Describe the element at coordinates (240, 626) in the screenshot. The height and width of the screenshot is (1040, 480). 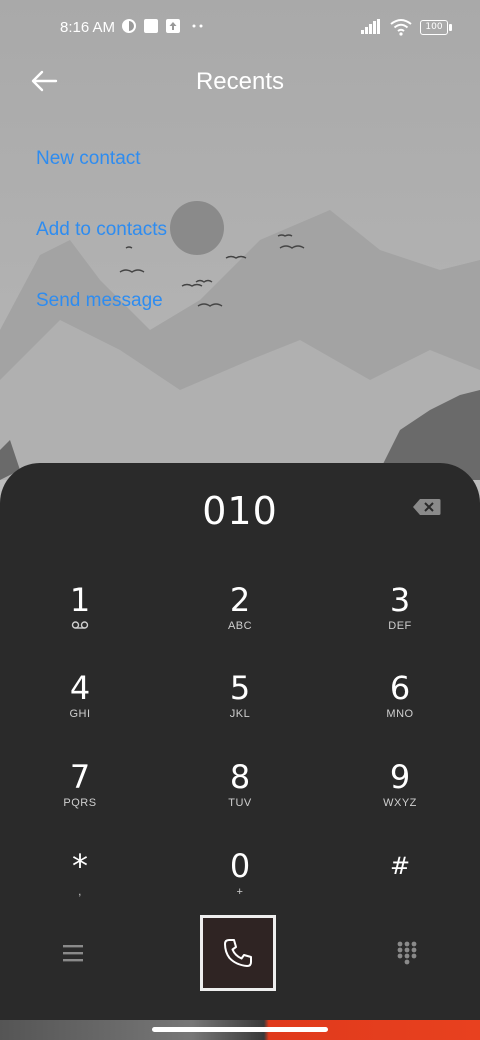
I see `key-letters: ABC` at that location.